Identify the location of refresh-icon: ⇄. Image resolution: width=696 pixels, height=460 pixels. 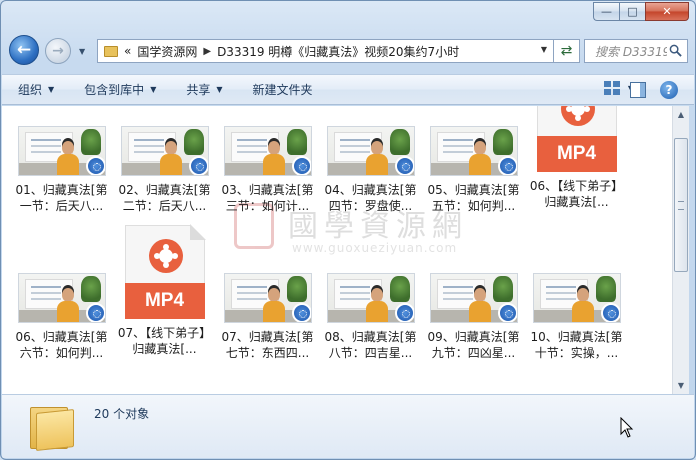
(566, 51).